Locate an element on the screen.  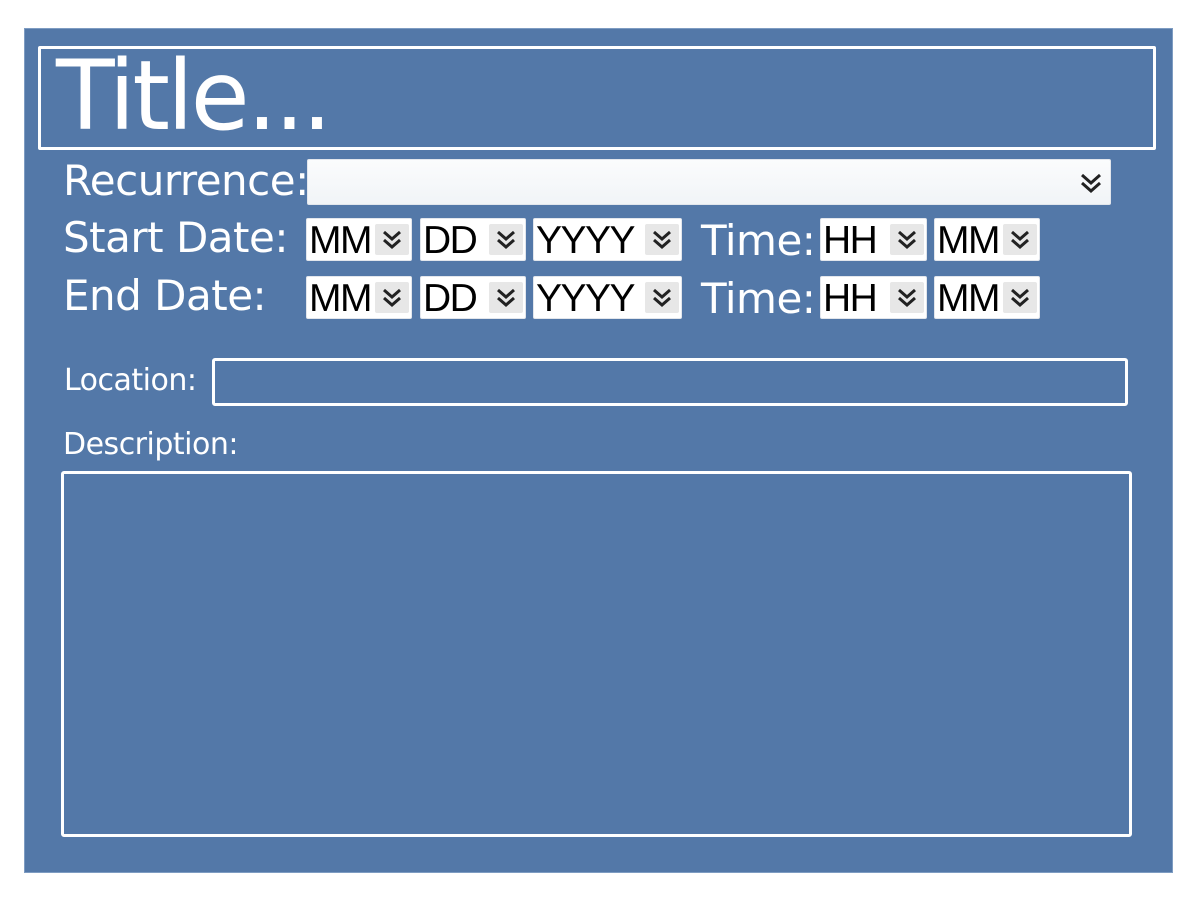
start-hour-dropdown: HH is located at coordinates (873, 239).